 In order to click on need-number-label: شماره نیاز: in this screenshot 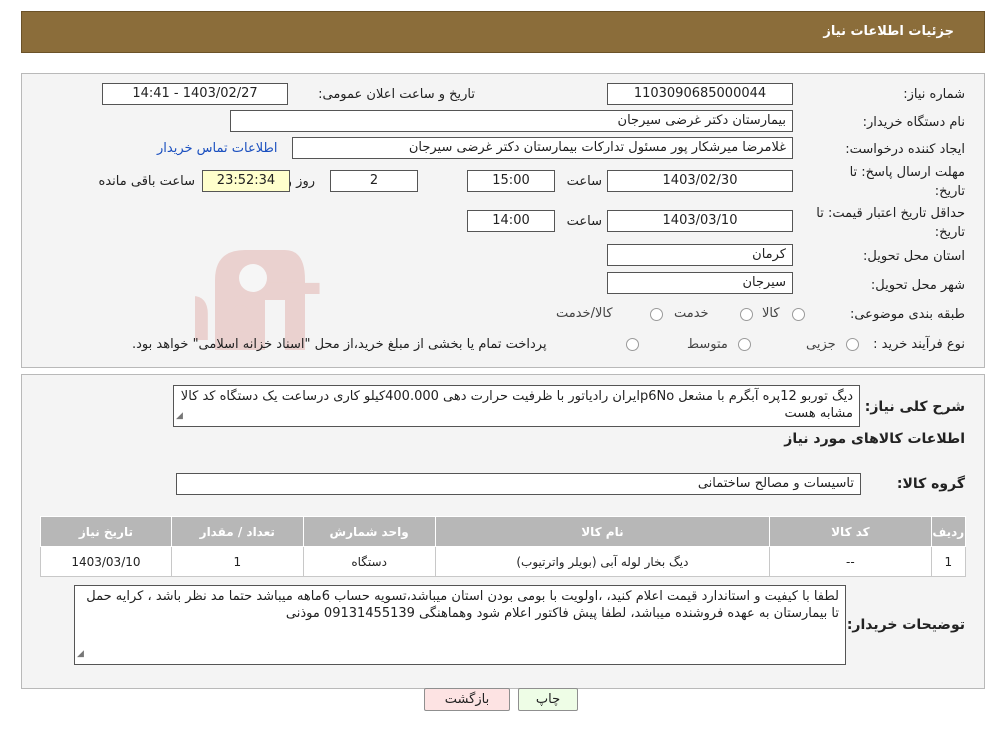, I will do `click(934, 94)`.